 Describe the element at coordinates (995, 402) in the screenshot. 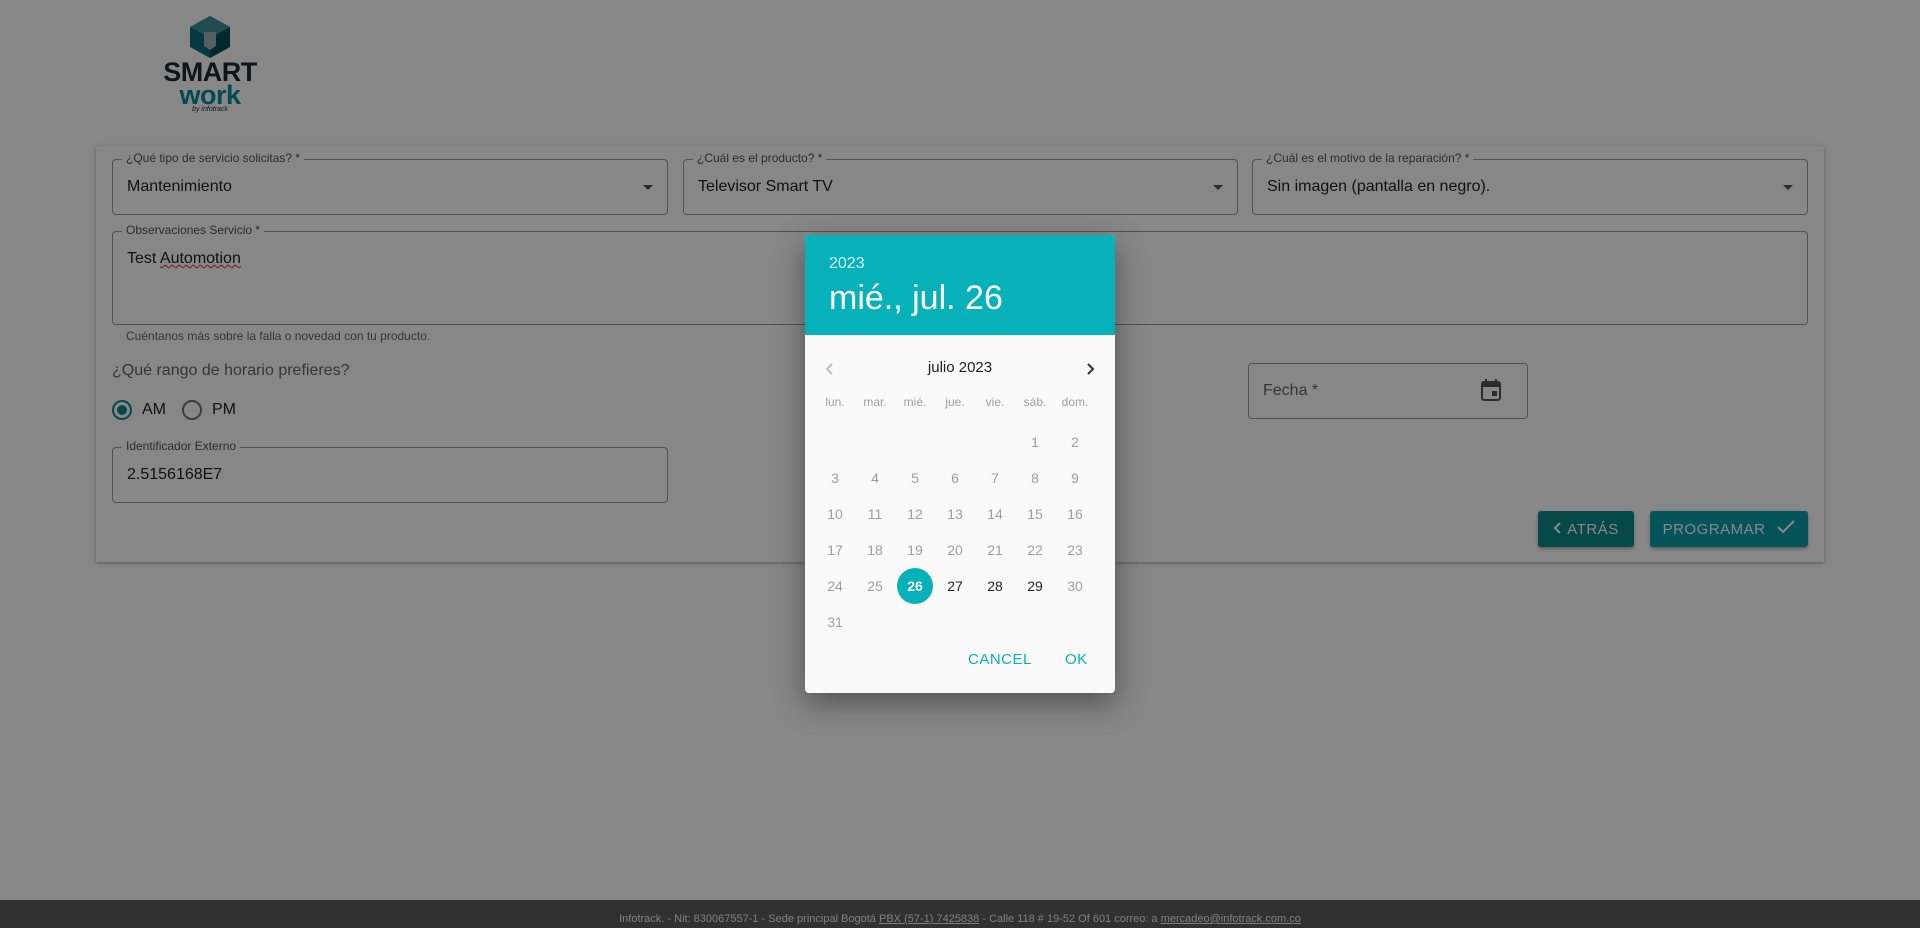

I see `weekday-label: vie.` at that location.